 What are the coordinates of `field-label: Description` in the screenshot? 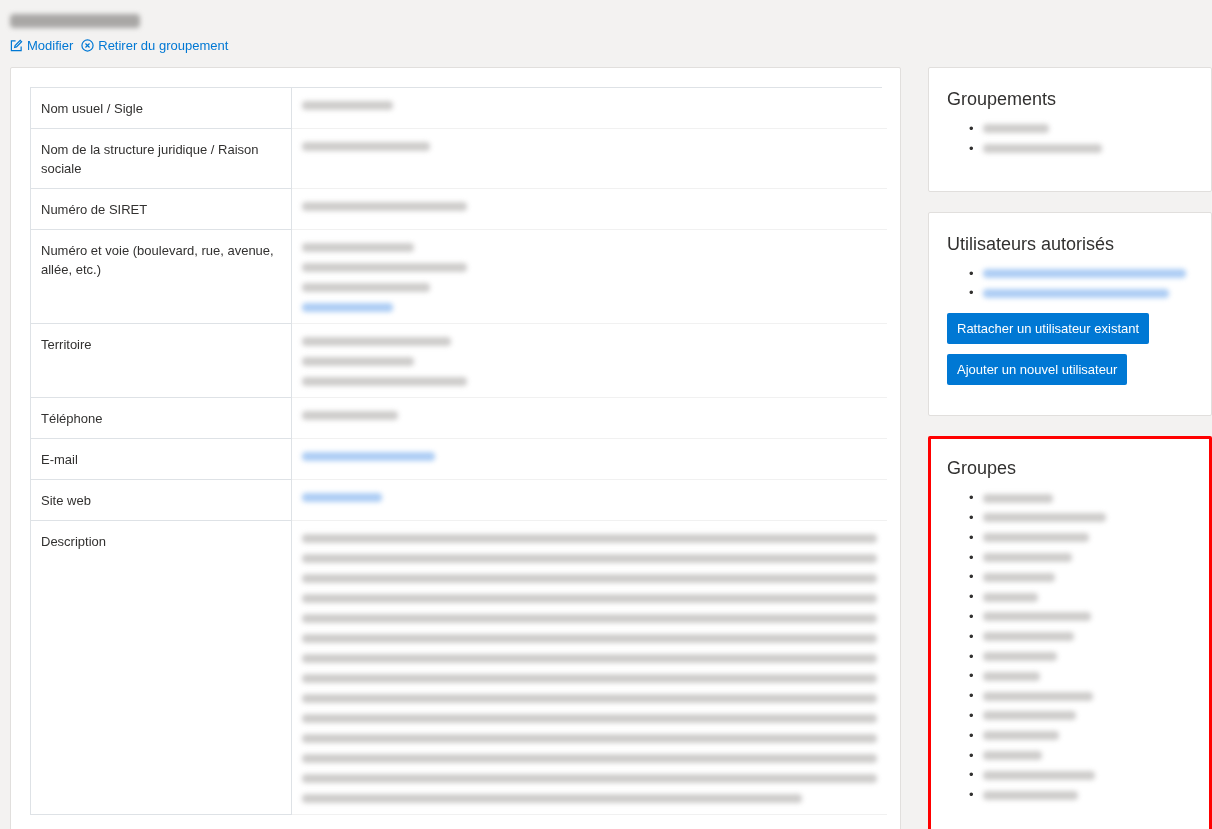 It's located at (161, 668).